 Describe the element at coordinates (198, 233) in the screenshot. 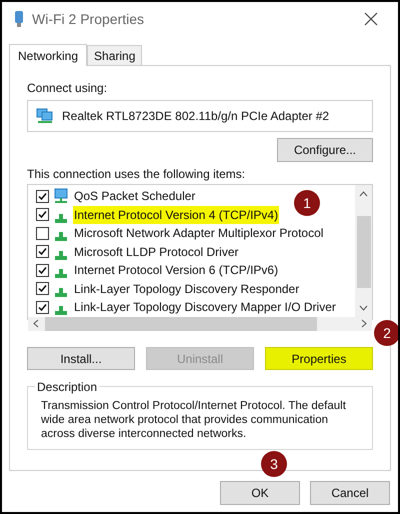

I see `list-item: Microsoft Network Adapter Multiplexor Protocol` at that location.